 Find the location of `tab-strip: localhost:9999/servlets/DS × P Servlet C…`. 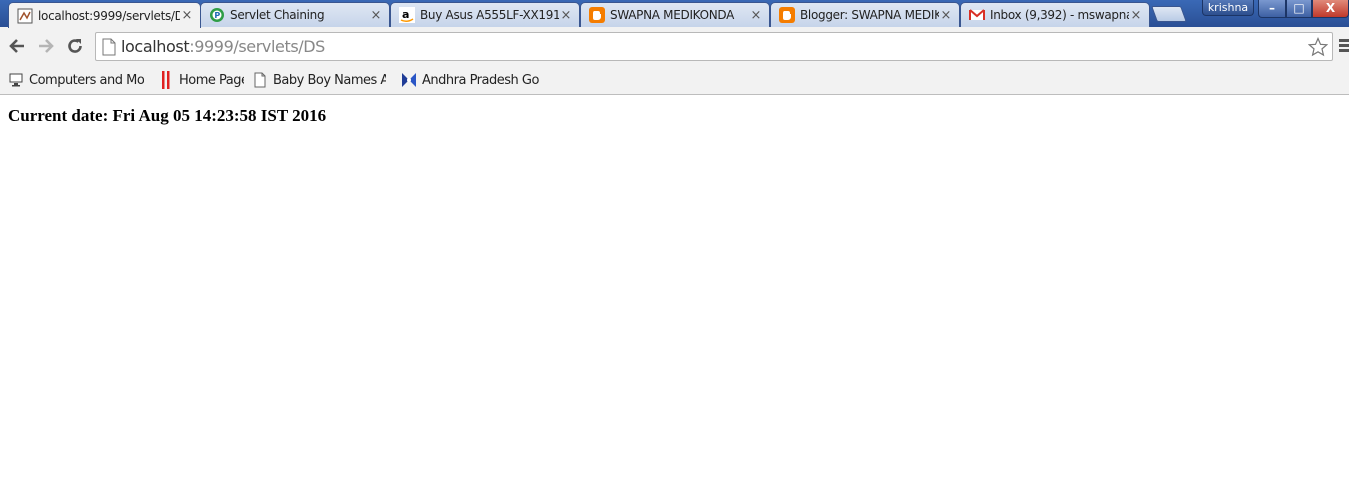

tab-strip: localhost:9999/servlets/DS × P Servlet C… is located at coordinates (674, 14).